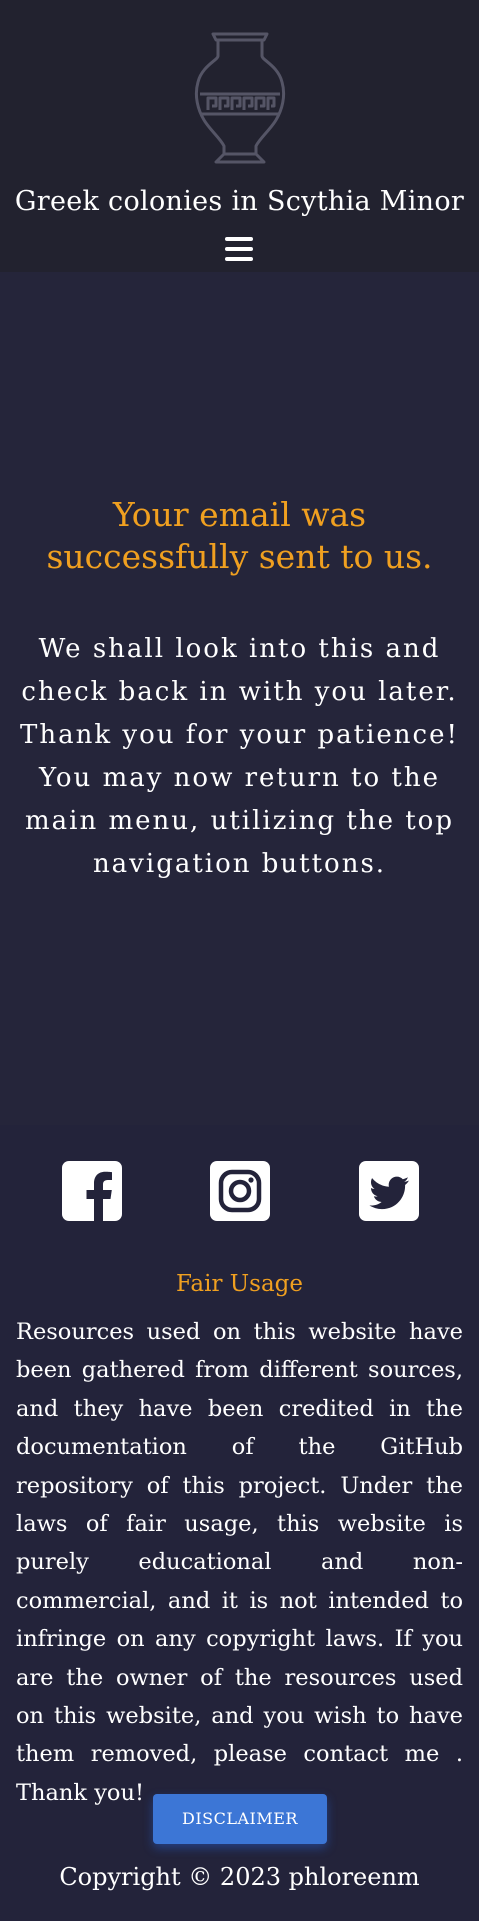 The image size is (483, 1921). I want to click on instagram-link, so click(240, 1191).